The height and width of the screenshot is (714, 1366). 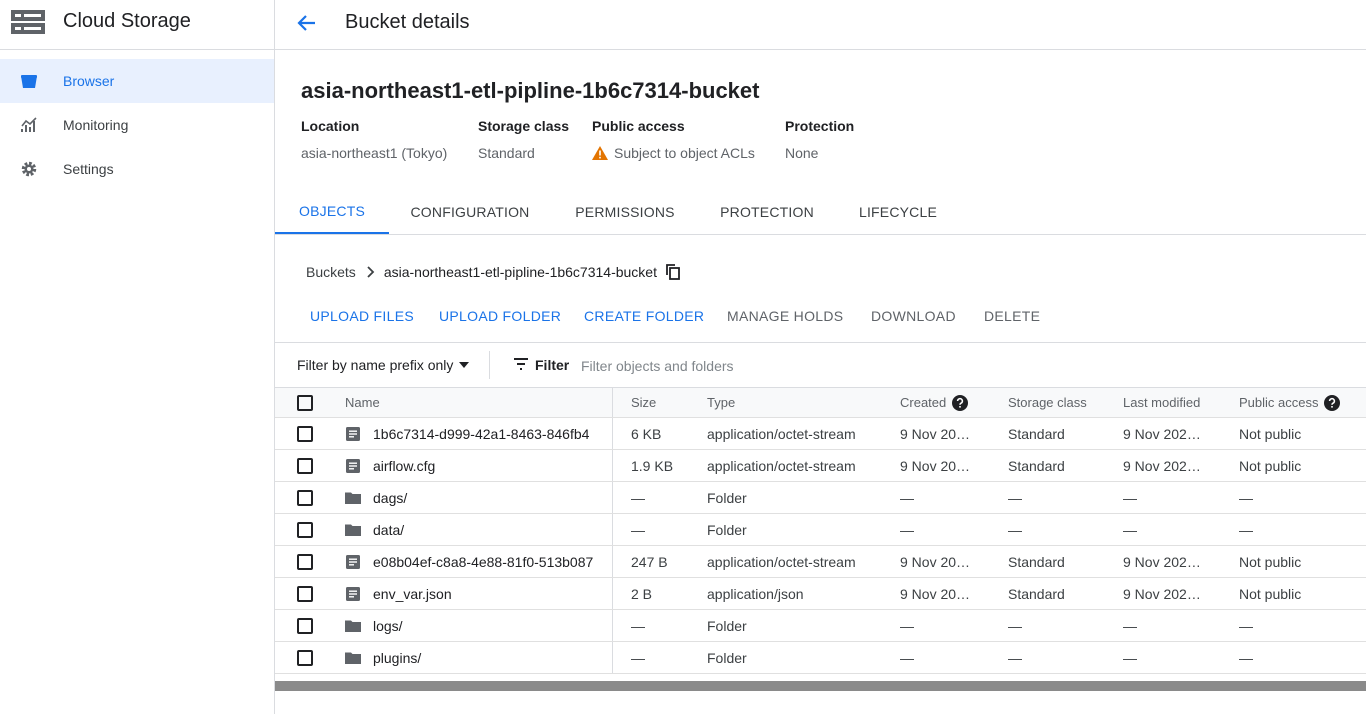 I want to click on col-header-public-access: Public access, so click(x=1290, y=402).